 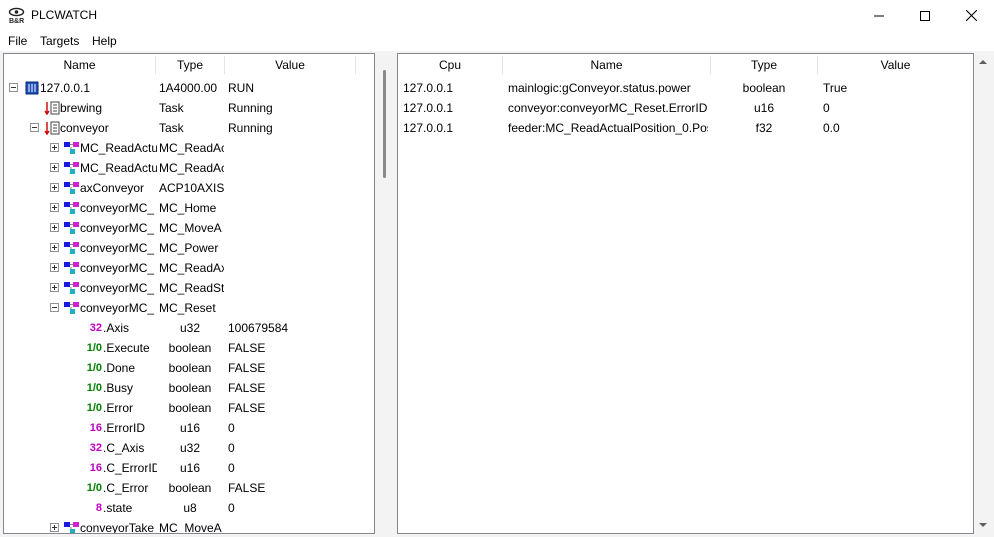 I want to click on tree-row: 1/0 .C_Error boolean FALSE, so click(x=189, y=488).